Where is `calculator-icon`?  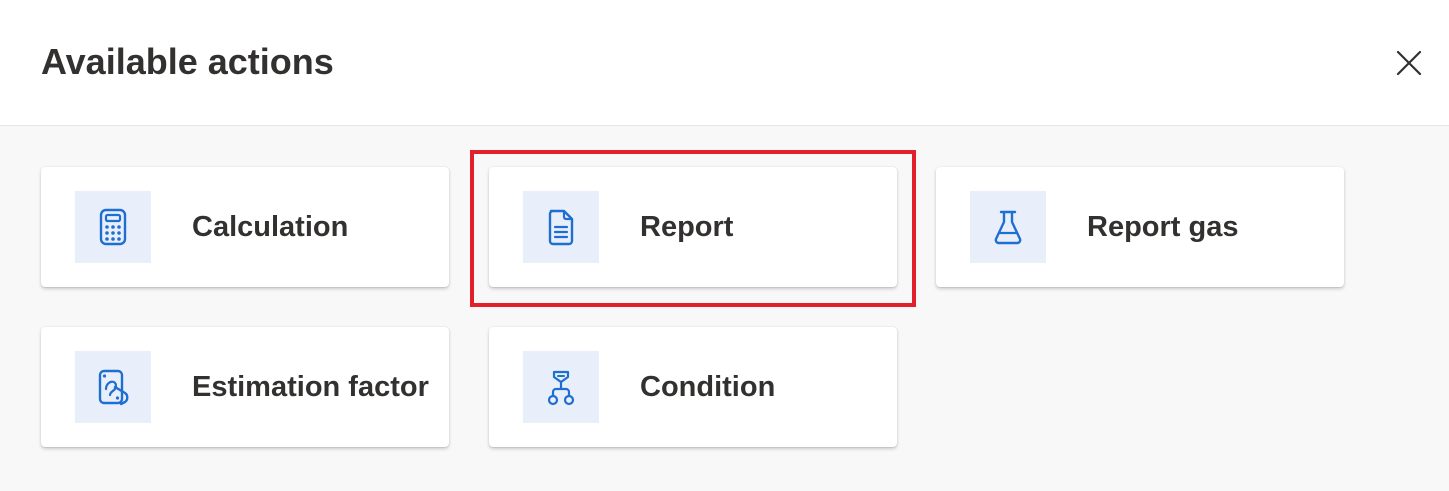 calculator-icon is located at coordinates (113, 227).